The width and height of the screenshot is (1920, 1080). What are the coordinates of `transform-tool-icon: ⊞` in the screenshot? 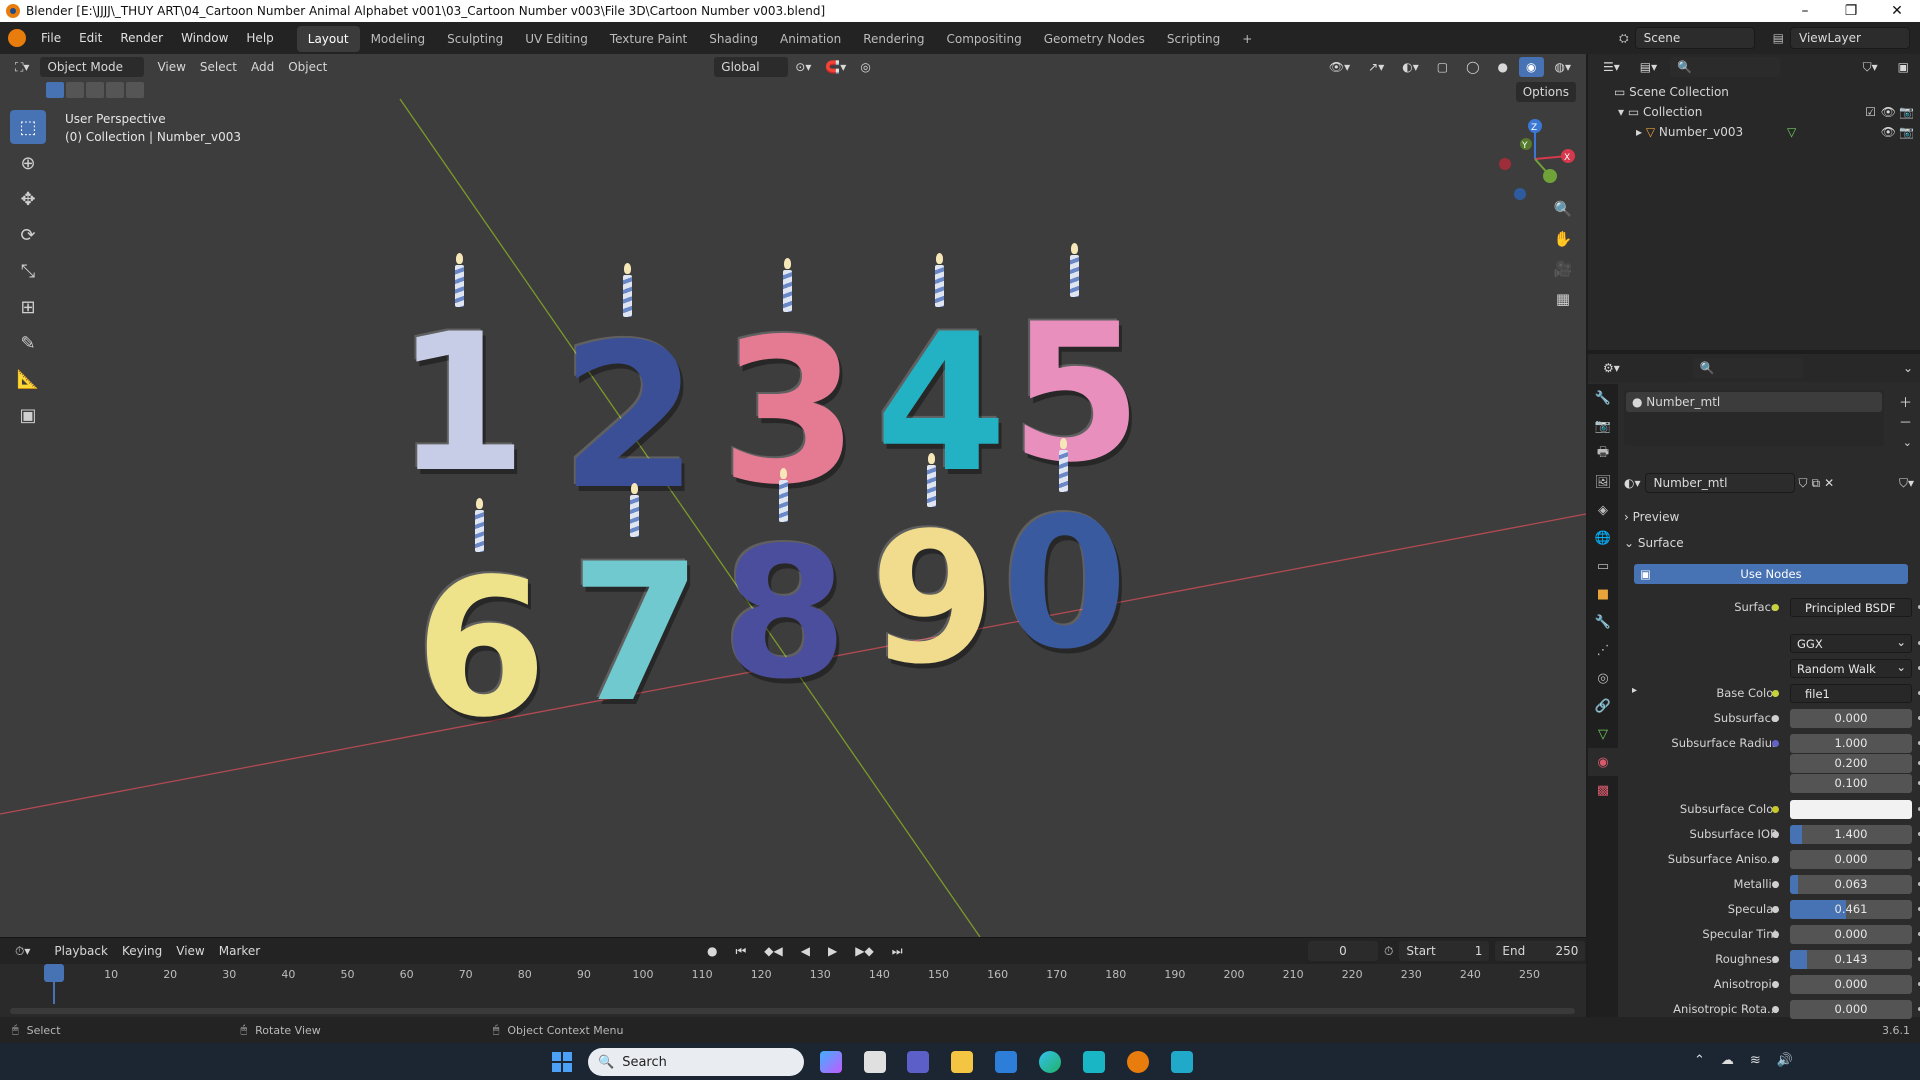 It's located at (28, 307).